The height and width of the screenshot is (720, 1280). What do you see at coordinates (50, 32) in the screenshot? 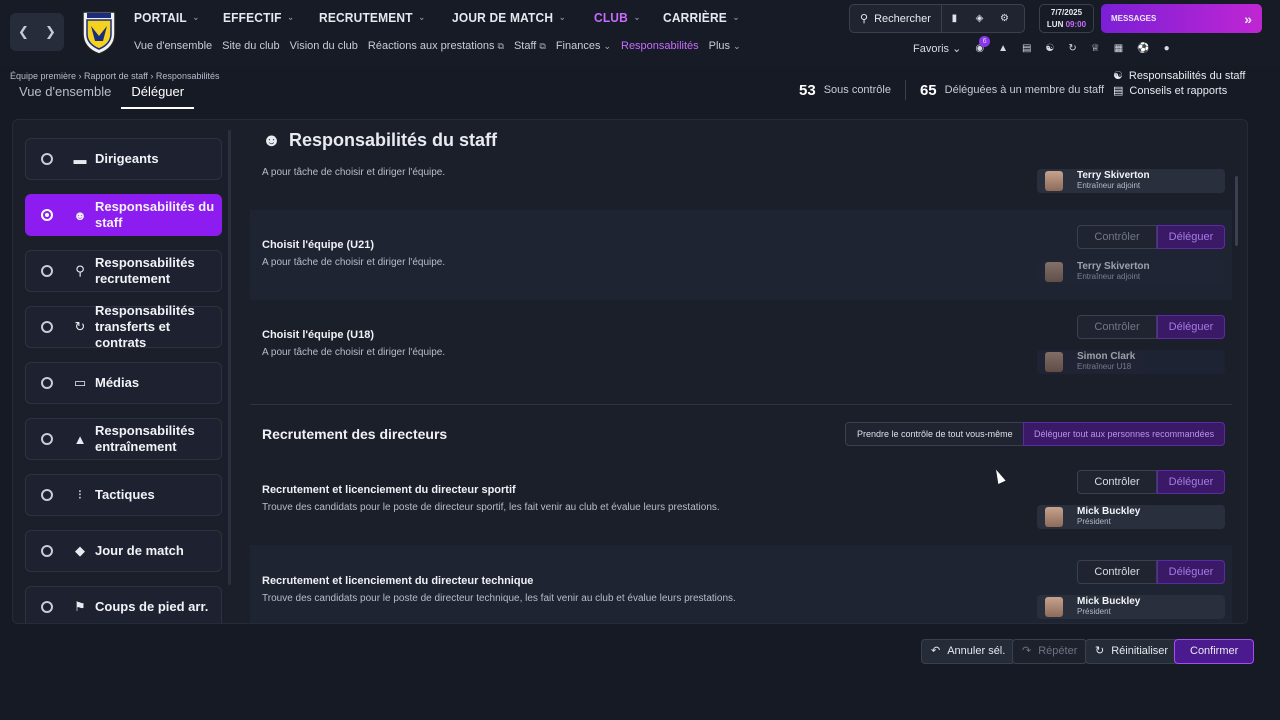
I see `forward-icon: ❯` at bounding box center [50, 32].